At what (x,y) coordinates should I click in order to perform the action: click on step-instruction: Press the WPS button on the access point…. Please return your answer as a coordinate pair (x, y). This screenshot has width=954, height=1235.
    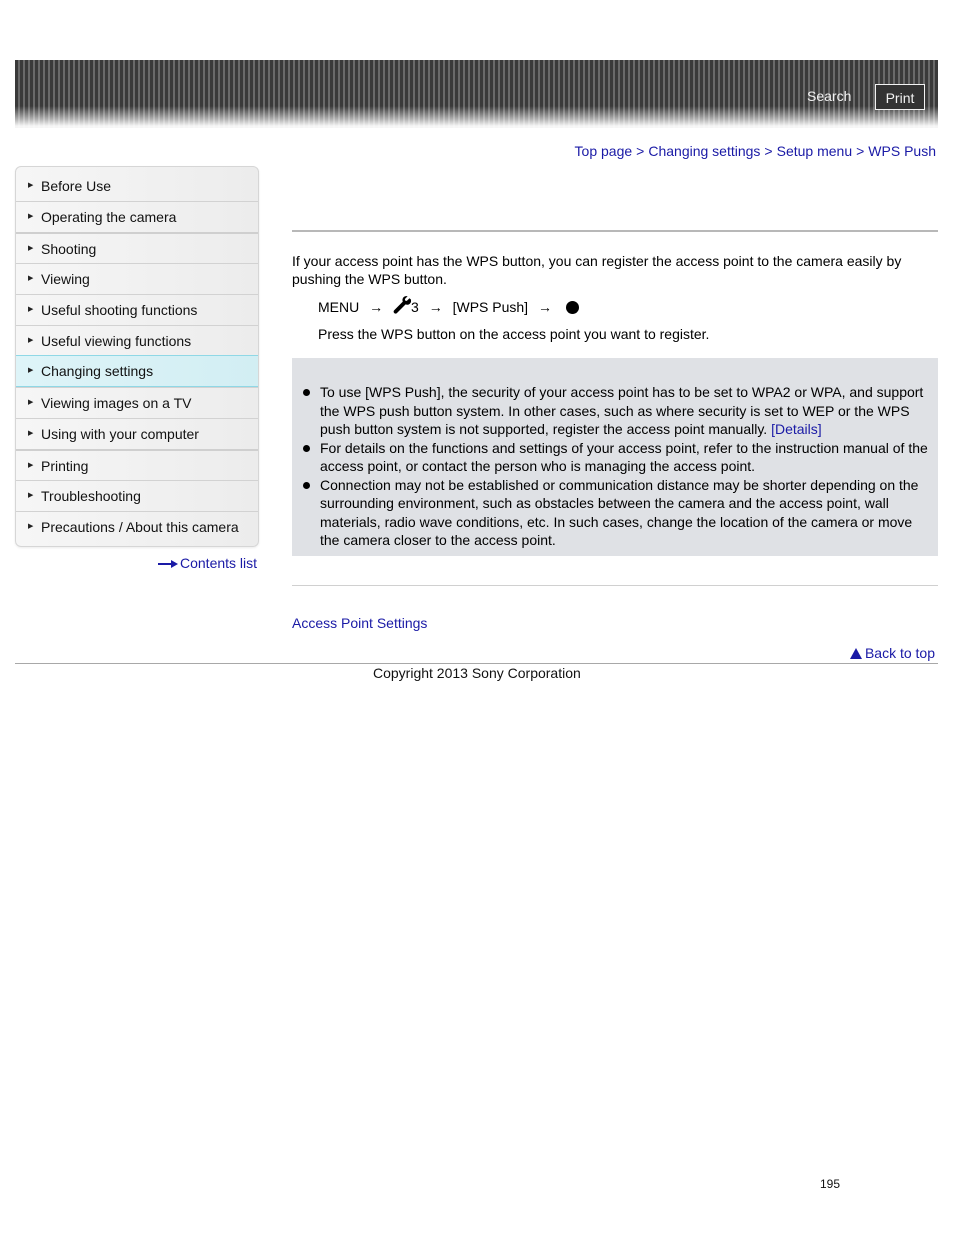
    Looking at the image, I should click on (514, 334).